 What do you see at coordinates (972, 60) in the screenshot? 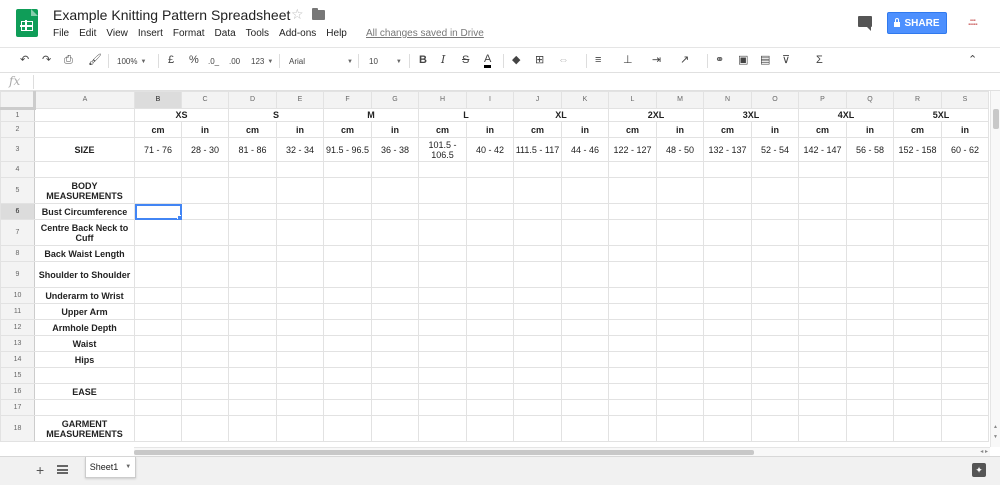
I see `collapse-menus-icon: ⌃` at bounding box center [972, 60].